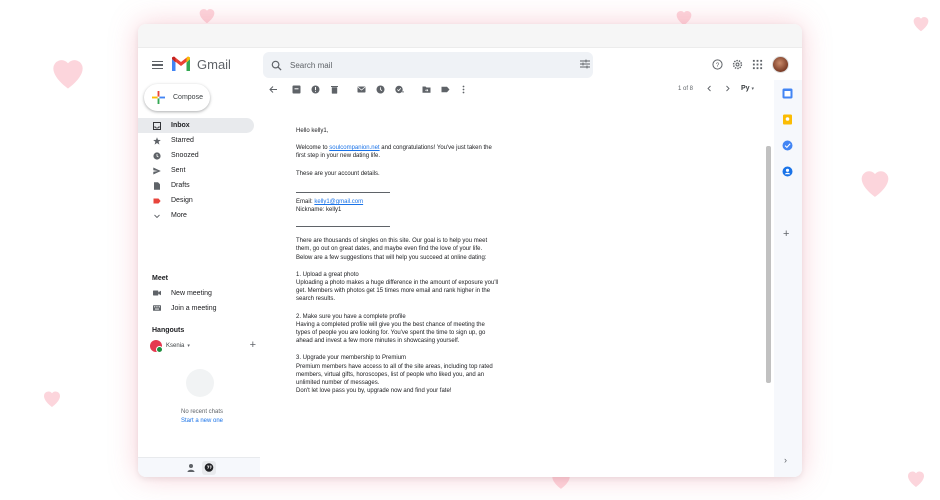 Image resolution: width=940 pixels, height=500 pixels. What do you see at coordinates (196, 200) in the screenshot?
I see `nav-item-design: Design` at bounding box center [196, 200].